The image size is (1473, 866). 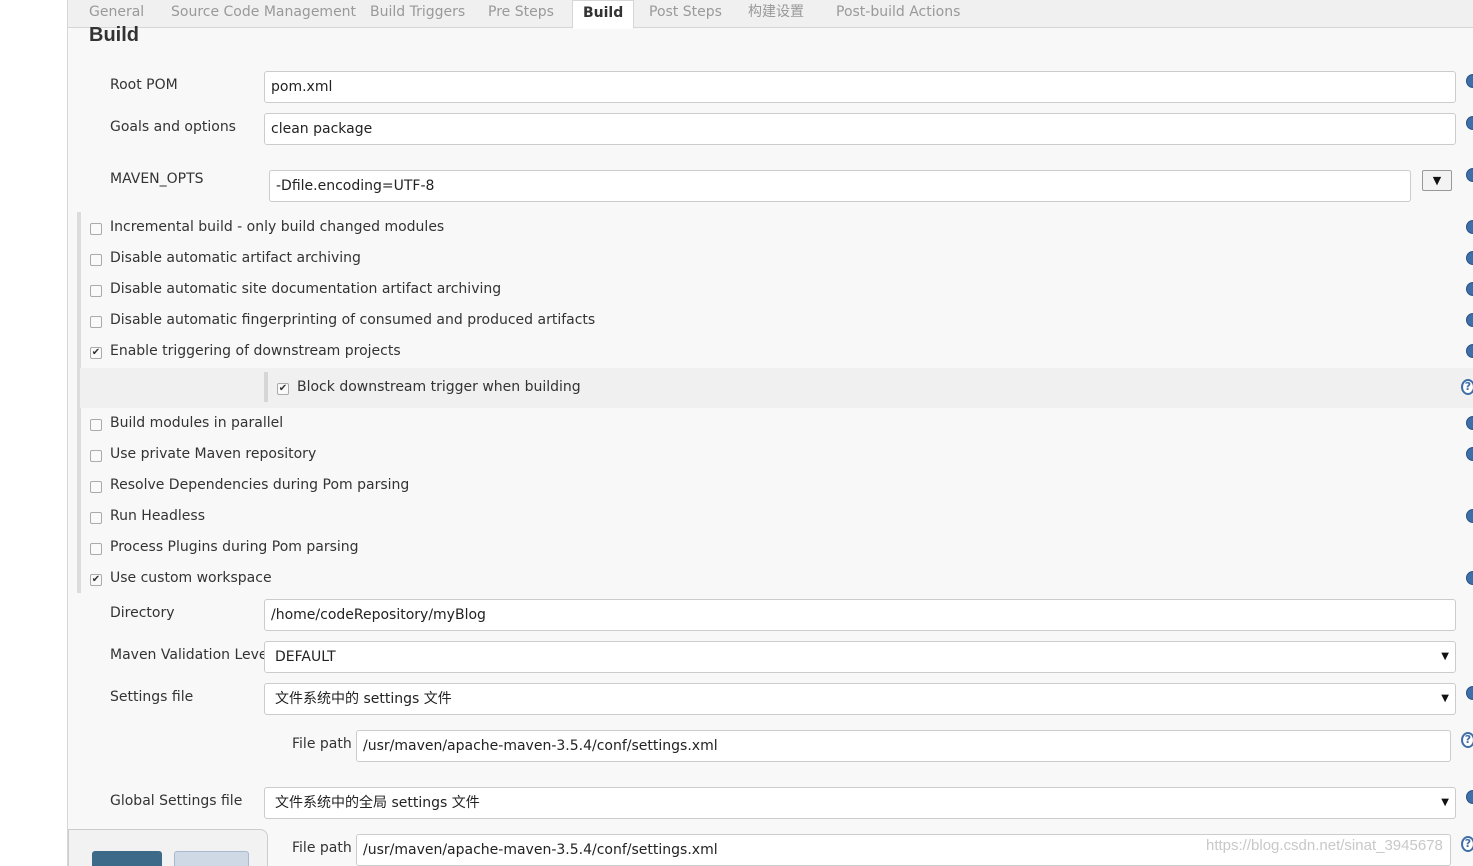 I want to click on block-downstream-checkbox: ✔, so click(x=283, y=389).